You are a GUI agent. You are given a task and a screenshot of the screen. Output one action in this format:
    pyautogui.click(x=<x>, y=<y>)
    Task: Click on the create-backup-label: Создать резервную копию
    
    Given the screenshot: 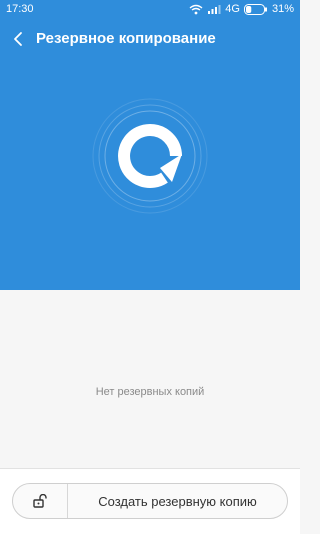 What is the action you would take?
    pyautogui.click(x=177, y=501)
    